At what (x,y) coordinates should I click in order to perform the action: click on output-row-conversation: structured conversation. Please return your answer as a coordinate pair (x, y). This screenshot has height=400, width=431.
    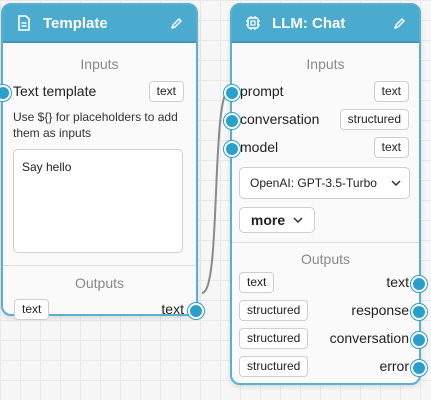
    Looking at the image, I should click on (329, 338).